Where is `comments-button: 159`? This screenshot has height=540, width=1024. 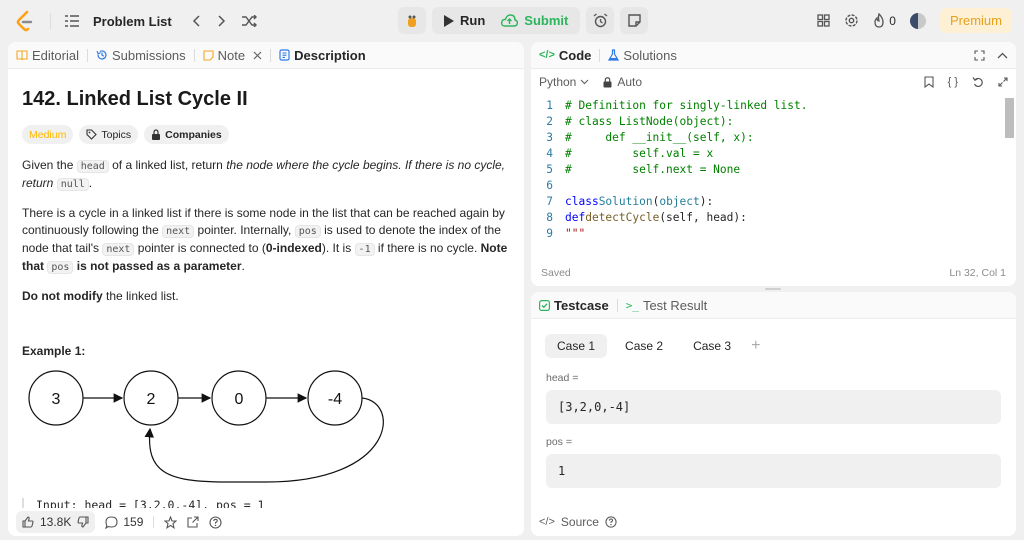
comments-button: 159 is located at coordinates (124, 522).